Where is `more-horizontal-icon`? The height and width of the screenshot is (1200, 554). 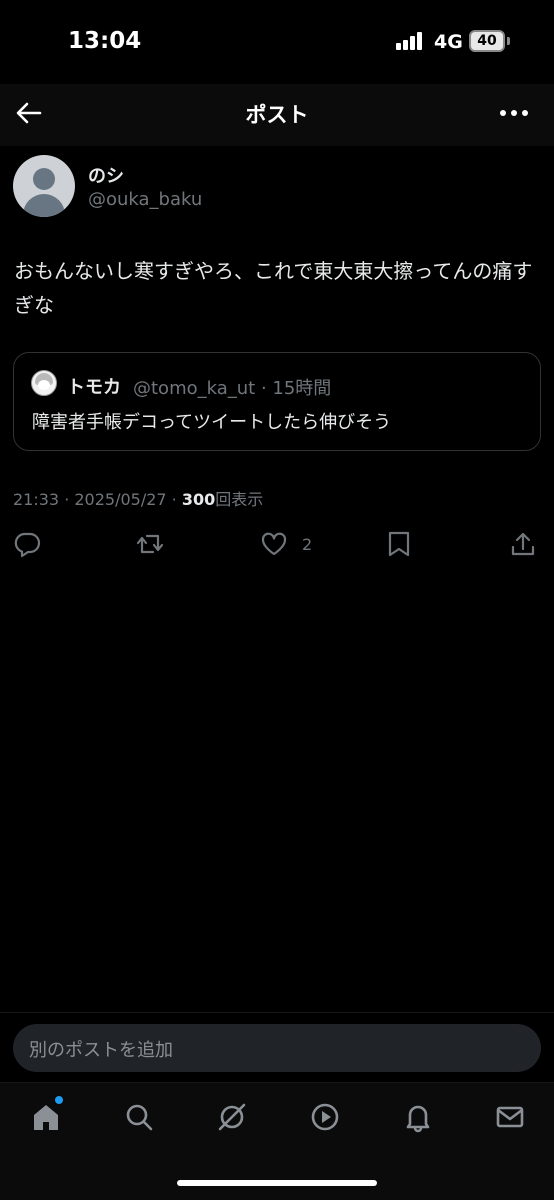 more-horizontal-icon is located at coordinates (514, 113).